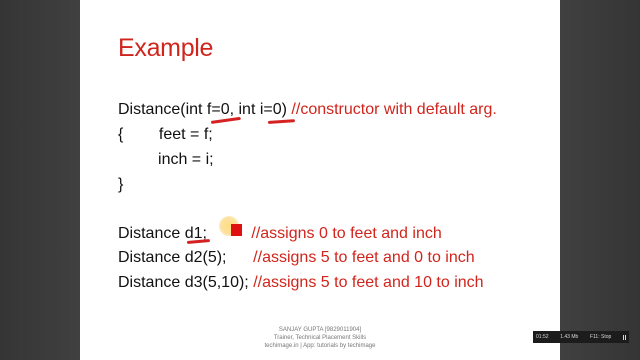  I want to click on code-line-feet: { feet = f;, so click(165, 135).